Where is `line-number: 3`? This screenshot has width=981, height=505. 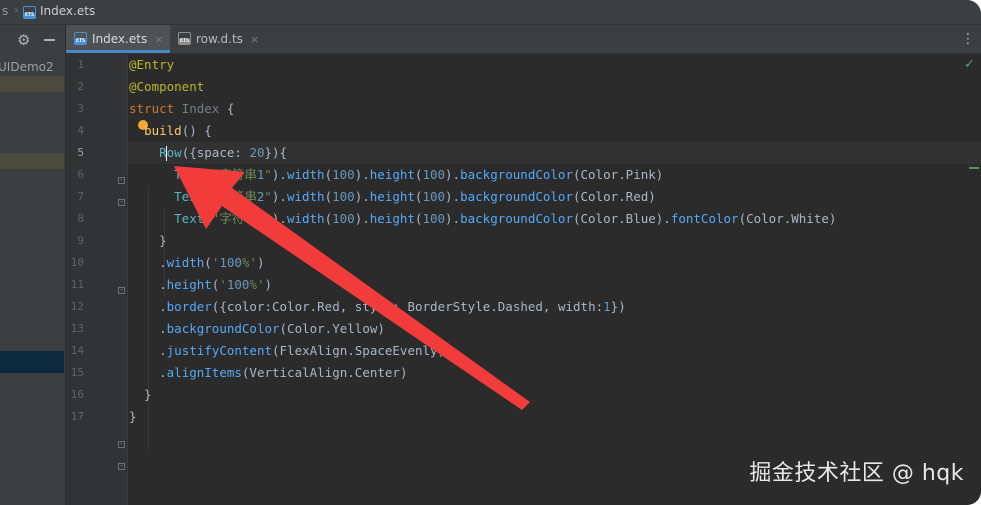 line-number: 3 is located at coordinates (80, 108).